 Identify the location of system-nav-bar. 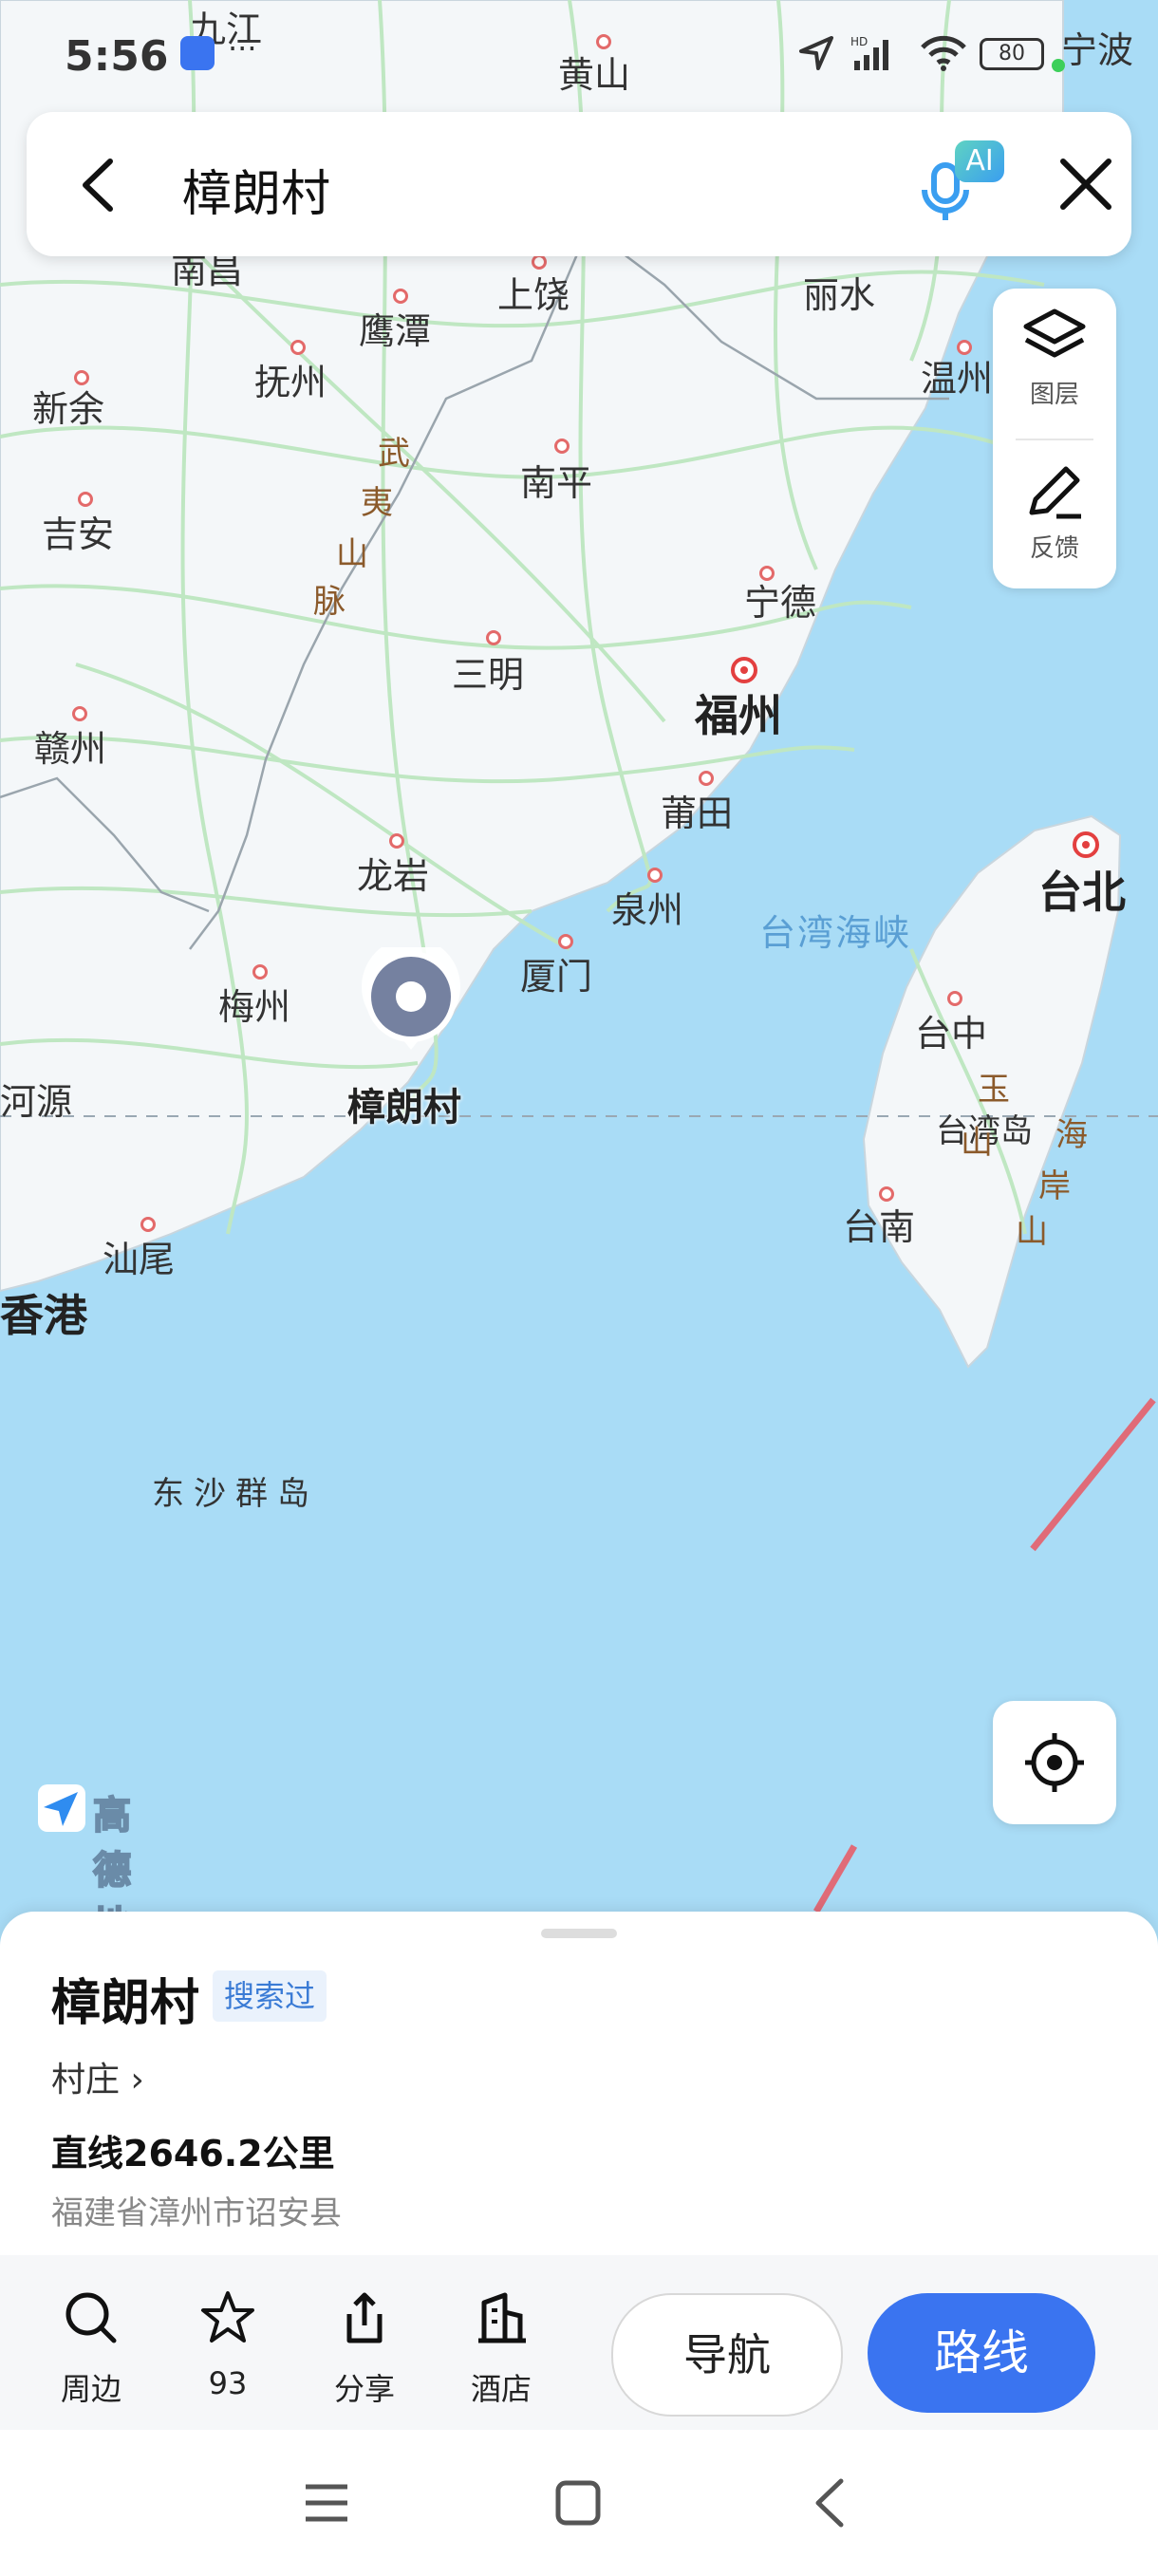
(579, 2502).